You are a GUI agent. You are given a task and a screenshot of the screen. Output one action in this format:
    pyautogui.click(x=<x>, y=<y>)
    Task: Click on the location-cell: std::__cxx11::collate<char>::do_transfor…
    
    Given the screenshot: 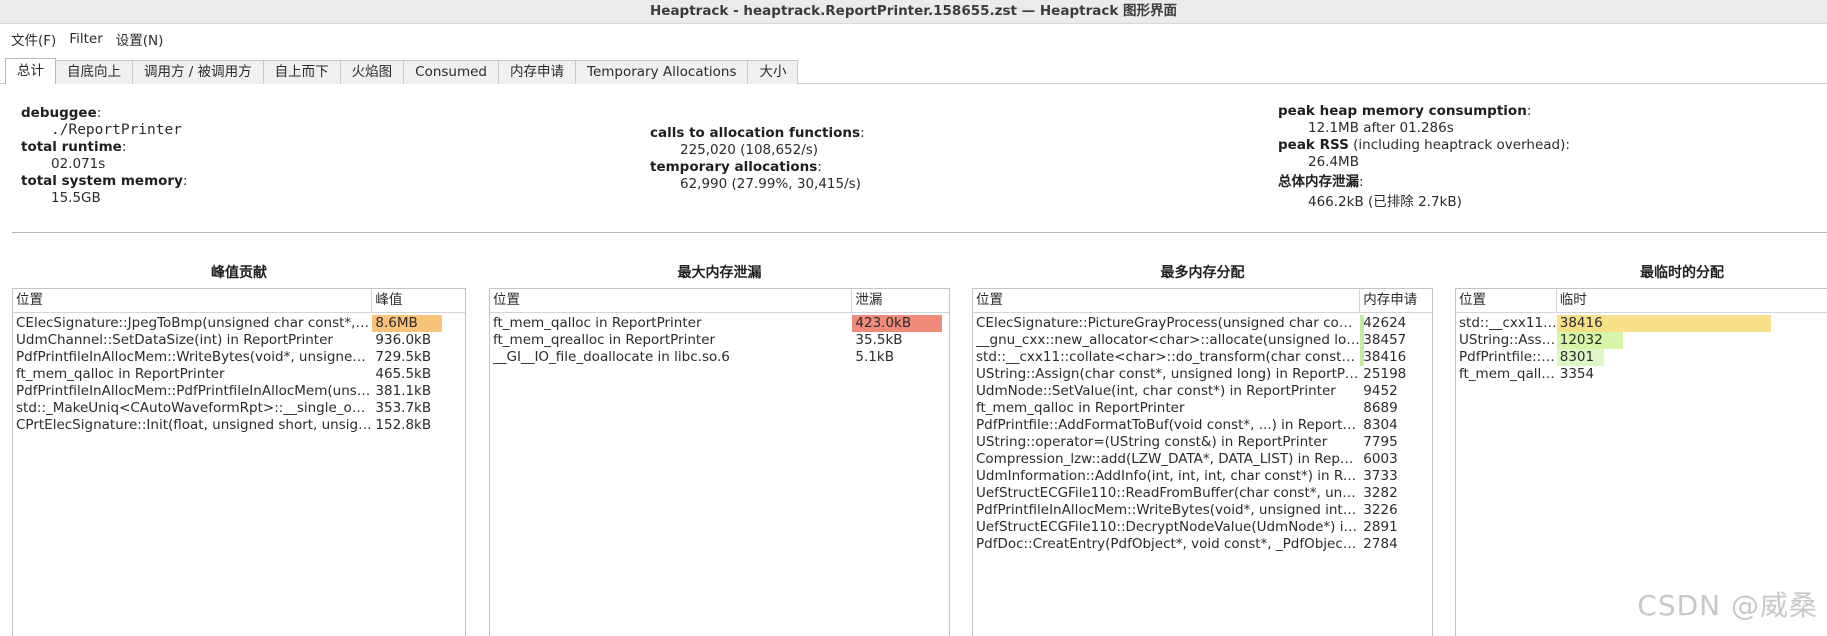 What is the action you would take?
    pyautogui.click(x=1508, y=323)
    